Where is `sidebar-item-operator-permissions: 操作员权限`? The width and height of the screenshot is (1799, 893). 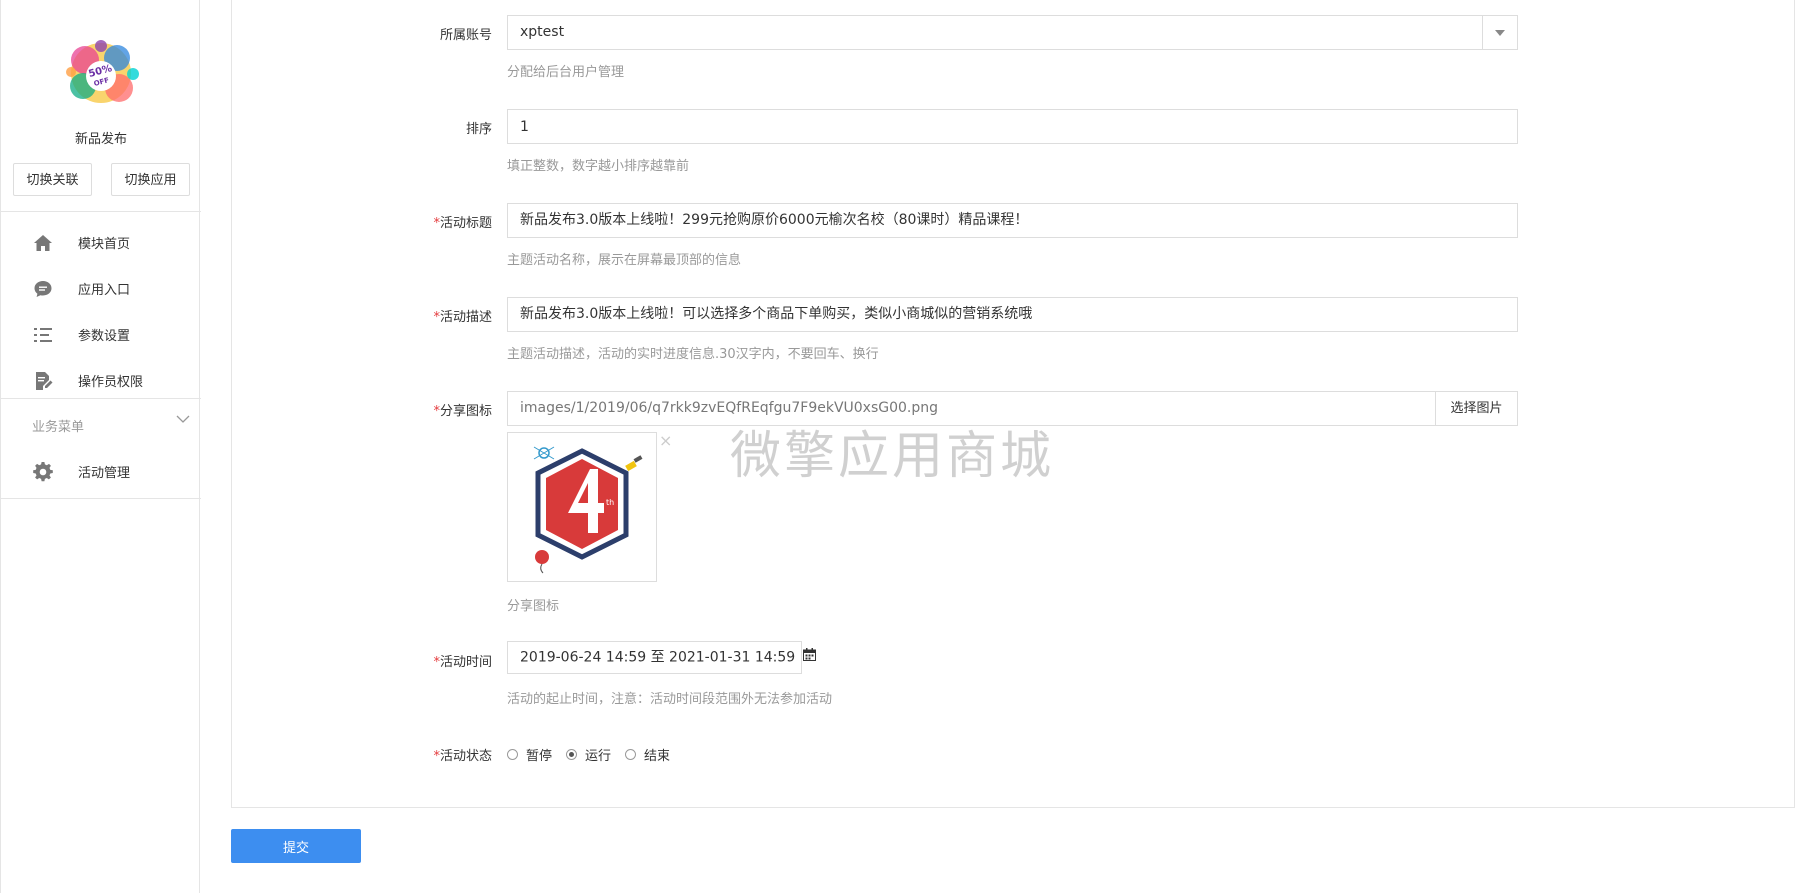 sidebar-item-operator-permissions: 操作员权限 is located at coordinates (101, 381).